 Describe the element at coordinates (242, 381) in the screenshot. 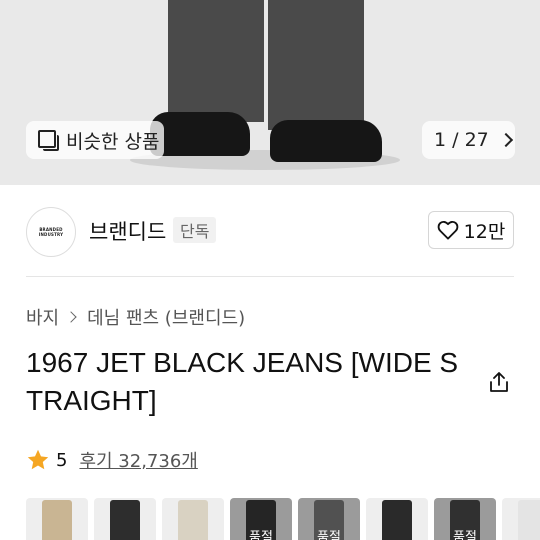

I see `product-title: 1967 JET BLACK JEANS [WIDE STRAIGHT]` at that location.